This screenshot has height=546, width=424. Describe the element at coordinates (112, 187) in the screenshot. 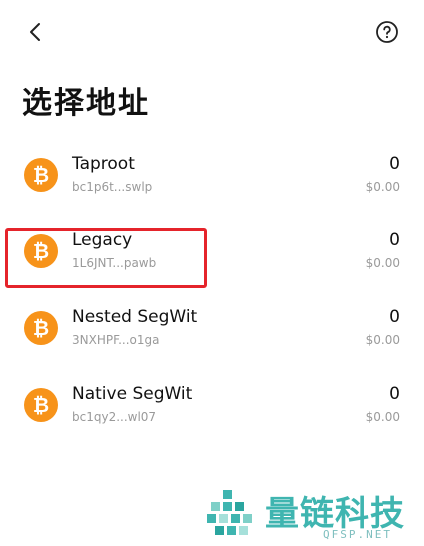

I see `address-short: bc1p6t...swlp` at that location.